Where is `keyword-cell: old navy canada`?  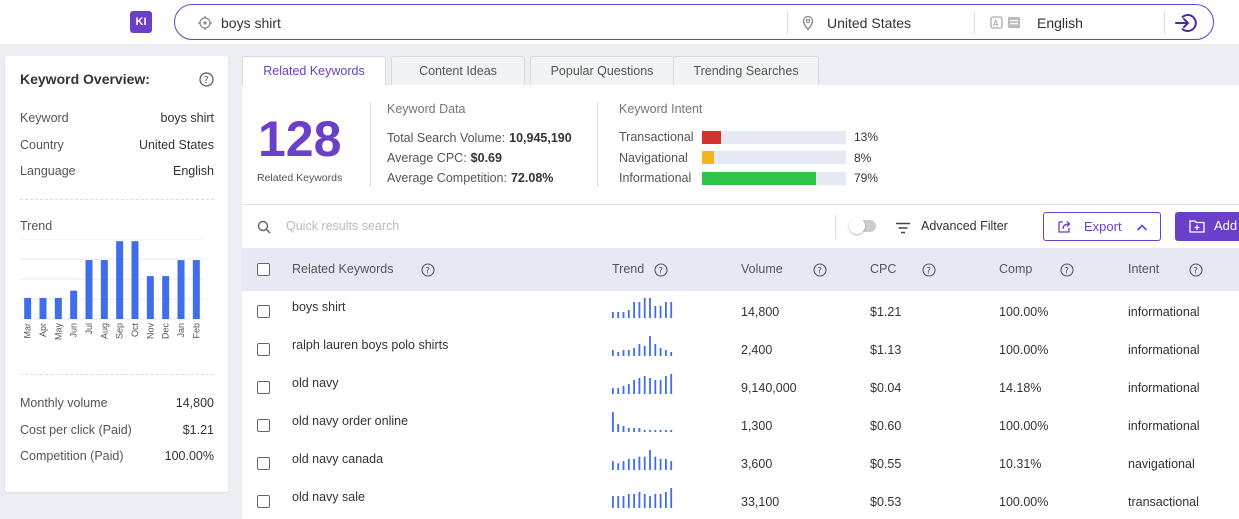
keyword-cell: old navy canada is located at coordinates (337, 459).